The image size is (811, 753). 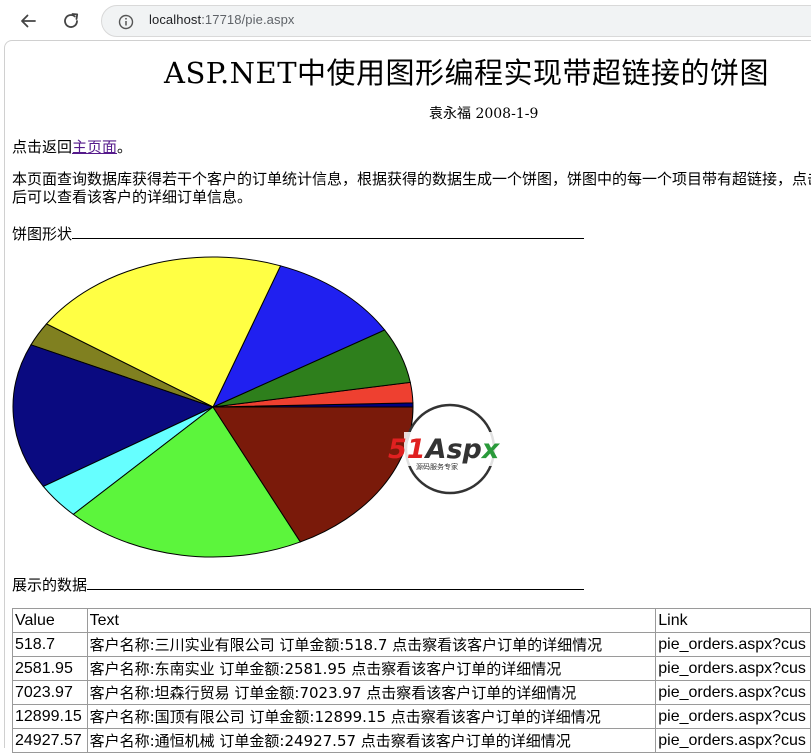 What do you see at coordinates (484, 114) in the screenshot?
I see `author-line: 袁永福 2008-1-9` at bounding box center [484, 114].